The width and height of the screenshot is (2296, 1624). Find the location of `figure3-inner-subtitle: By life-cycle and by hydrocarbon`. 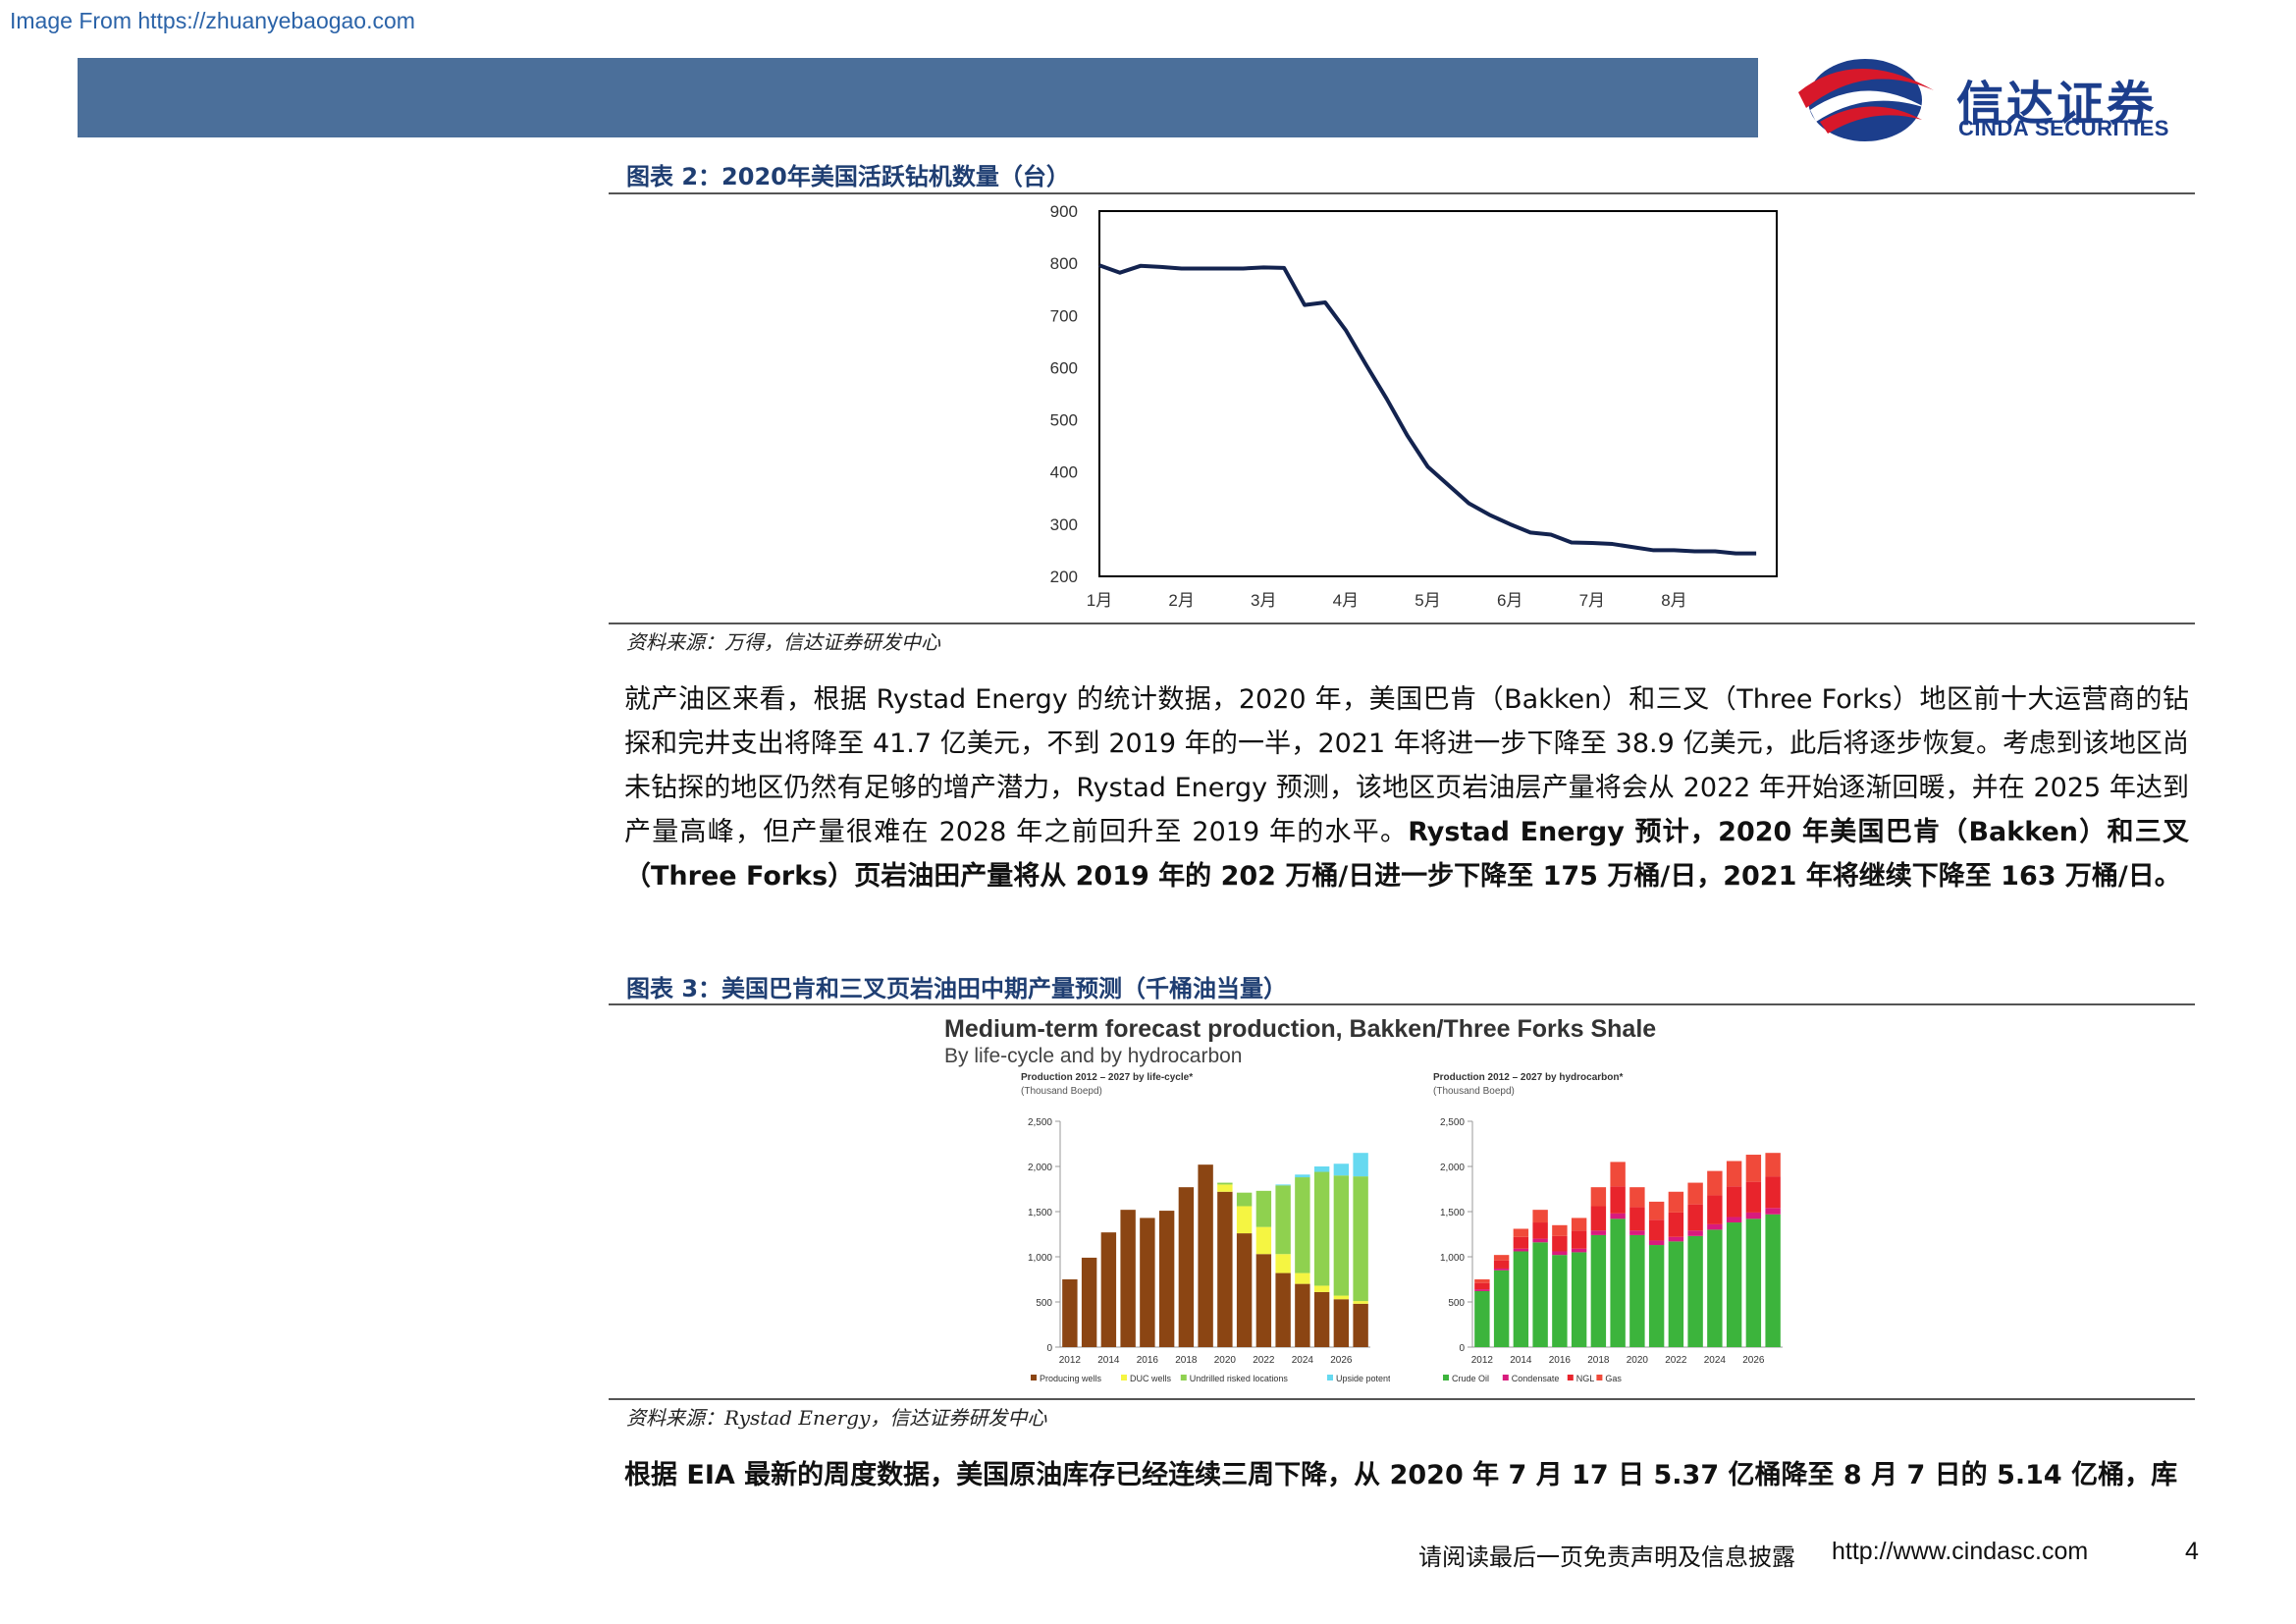

figure3-inner-subtitle: By life-cycle and by hydrocarbon is located at coordinates (1093, 1056).